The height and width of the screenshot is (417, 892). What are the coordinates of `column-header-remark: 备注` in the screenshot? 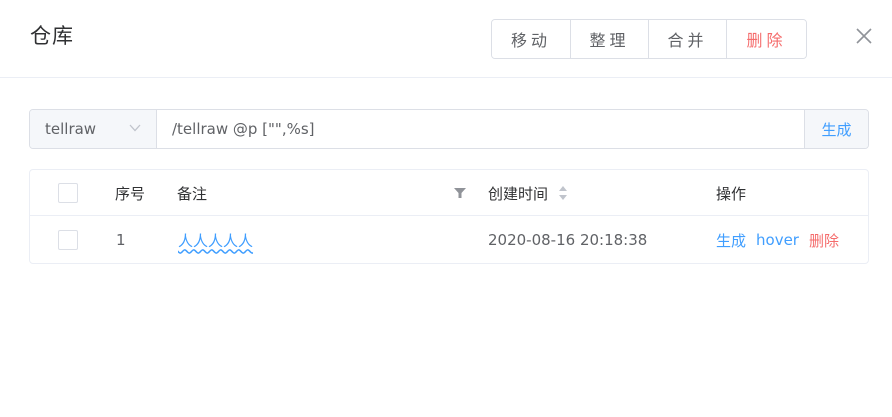 It's located at (192, 193).